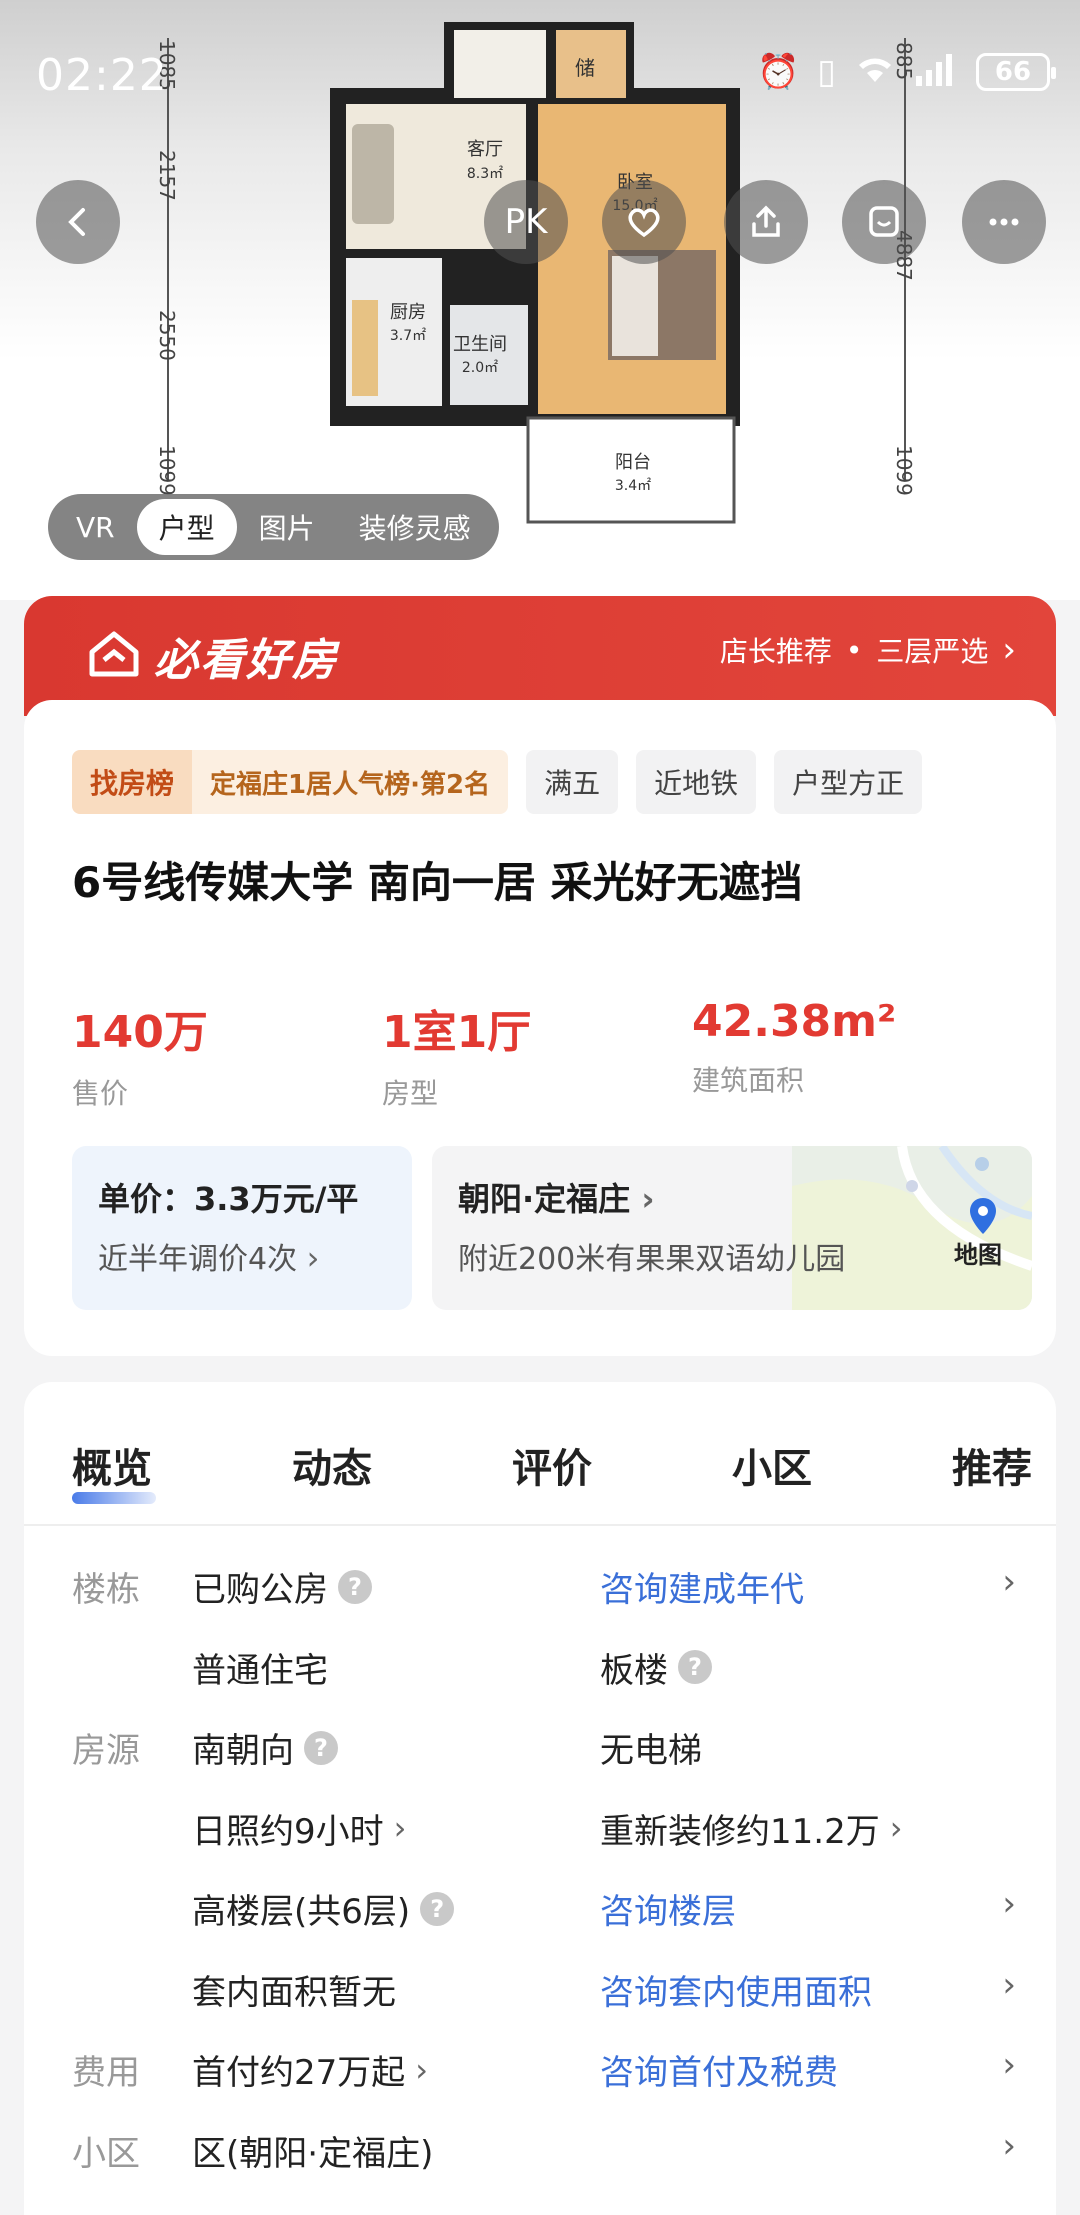  I want to click on divider, so click(540, 1525).